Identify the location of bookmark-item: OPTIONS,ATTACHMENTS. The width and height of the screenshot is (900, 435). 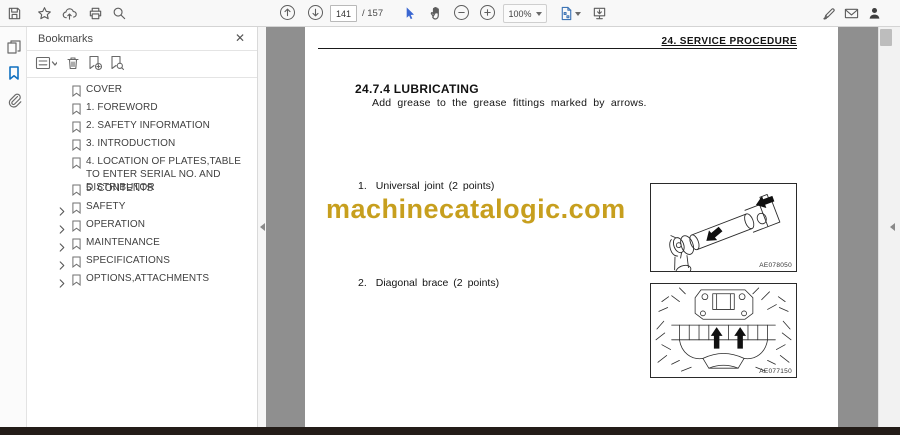
(154, 282).